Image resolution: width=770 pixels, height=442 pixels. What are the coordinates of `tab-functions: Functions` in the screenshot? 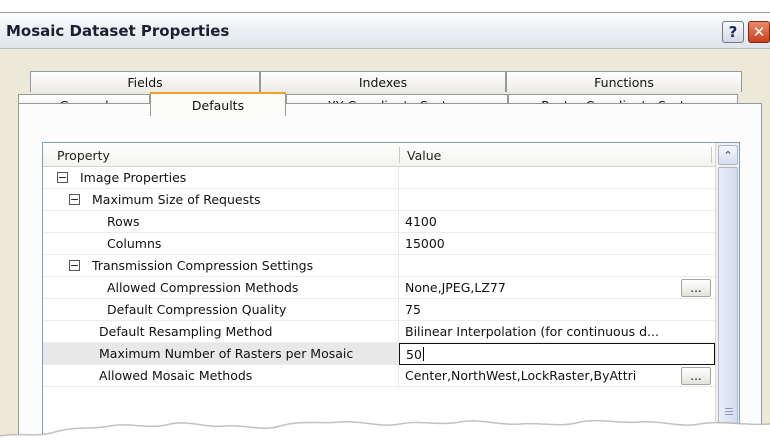 It's located at (624, 81).